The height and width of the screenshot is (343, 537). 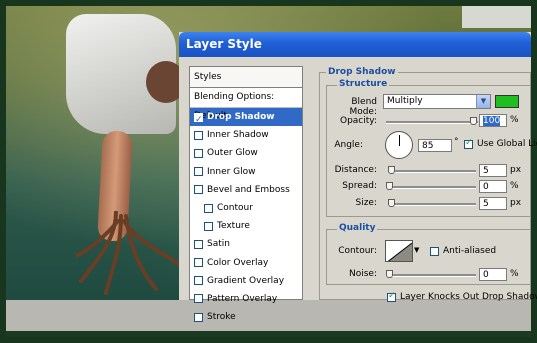 I want to click on size-unit: px, so click(x=516, y=203).